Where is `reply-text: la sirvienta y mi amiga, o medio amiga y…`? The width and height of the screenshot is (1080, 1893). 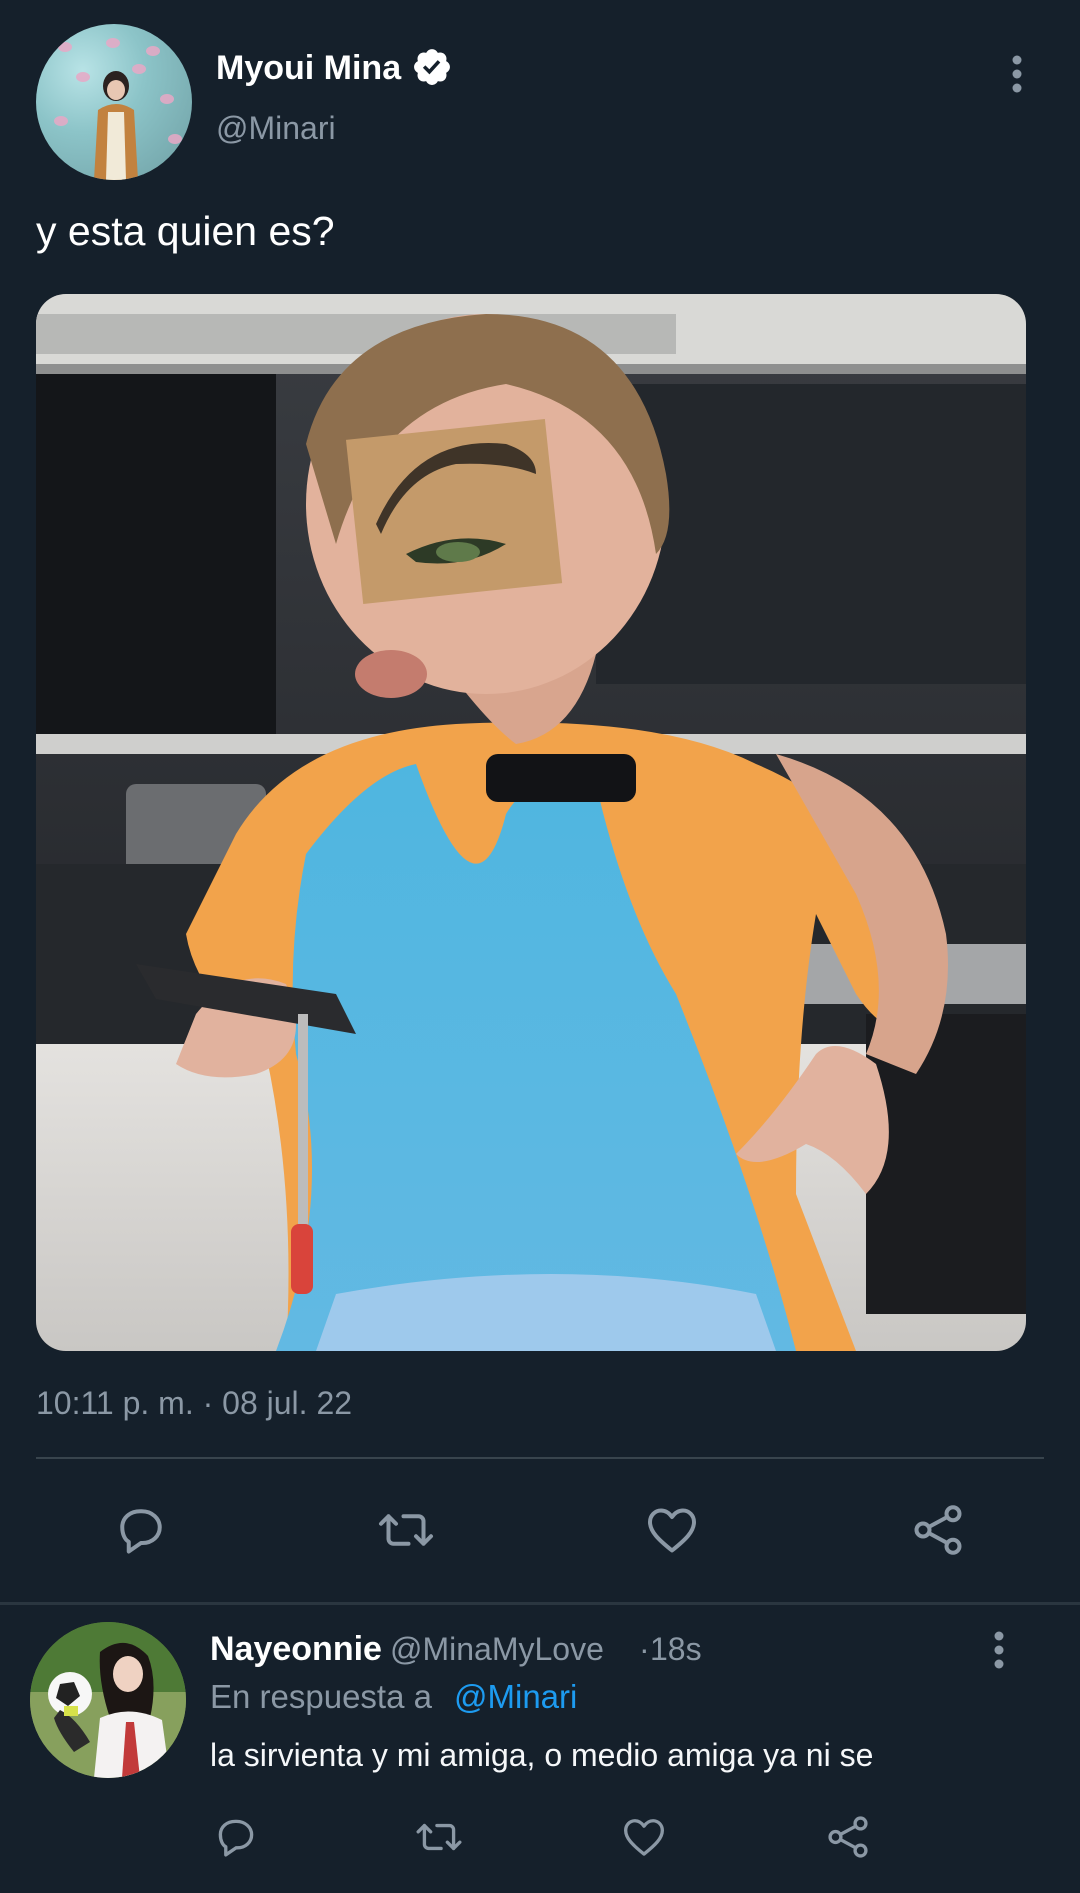 reply-text: la sirvienta y mi amiga, o medio amiga y… is located at coordinates (542, 1755).